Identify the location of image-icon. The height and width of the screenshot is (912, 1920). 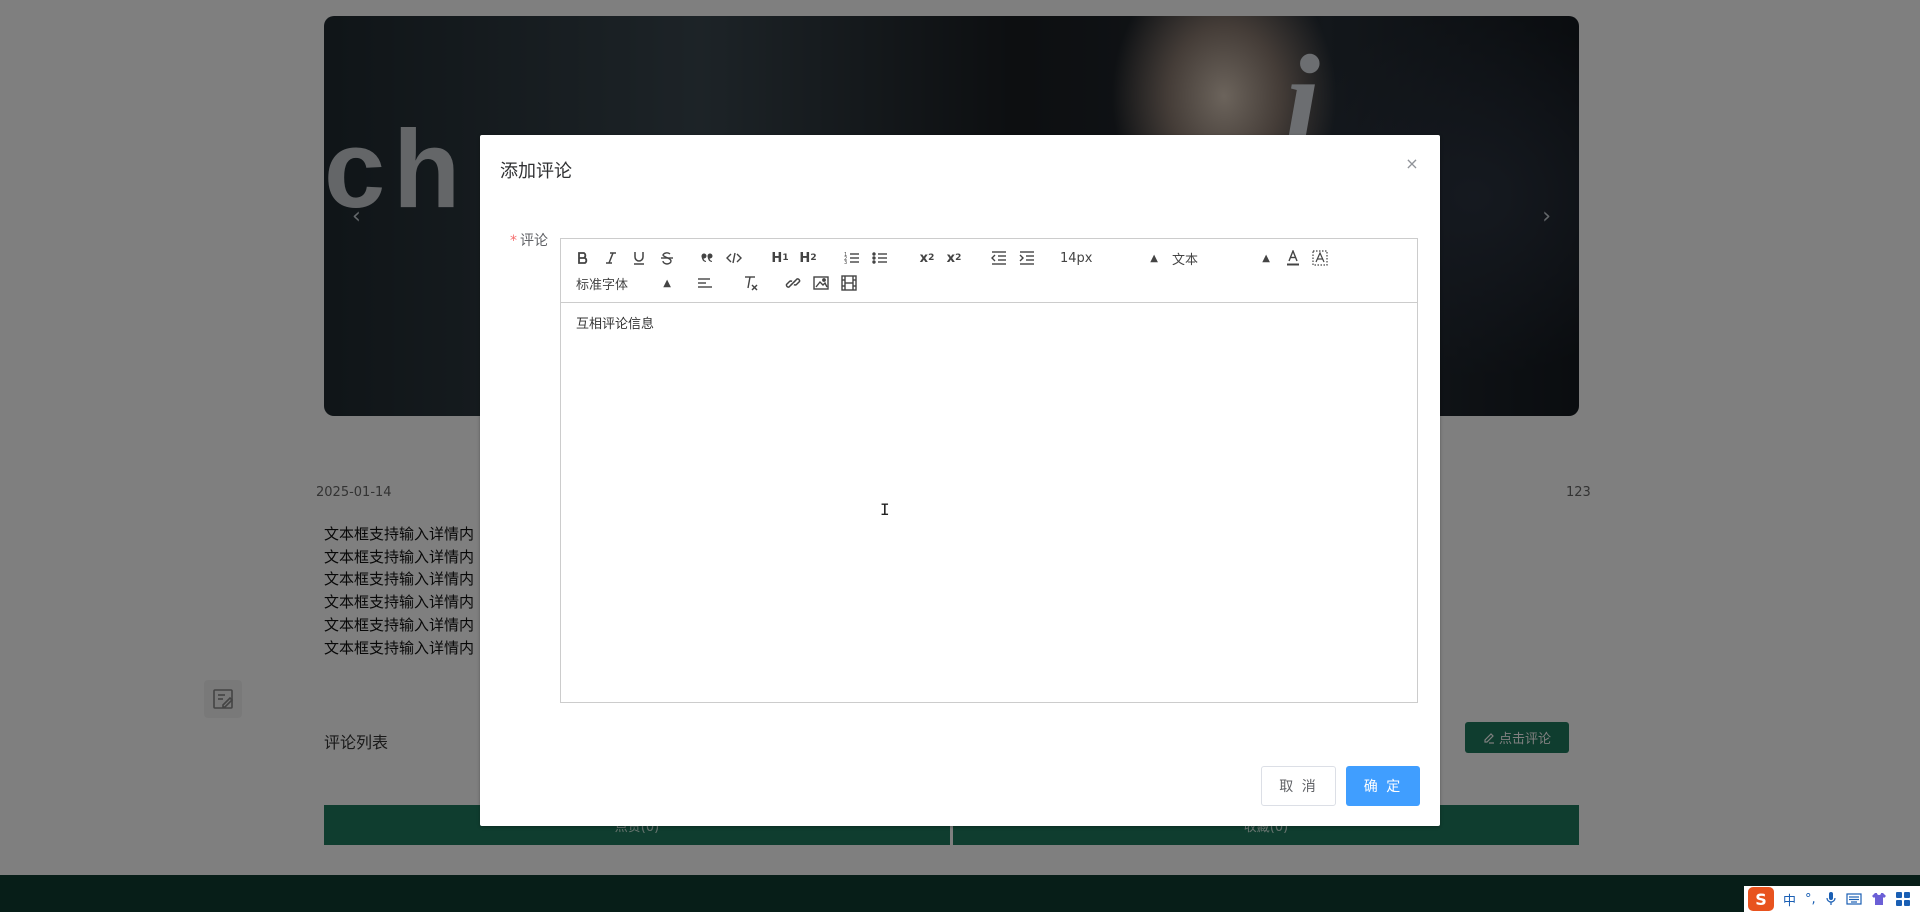
(821, 283).